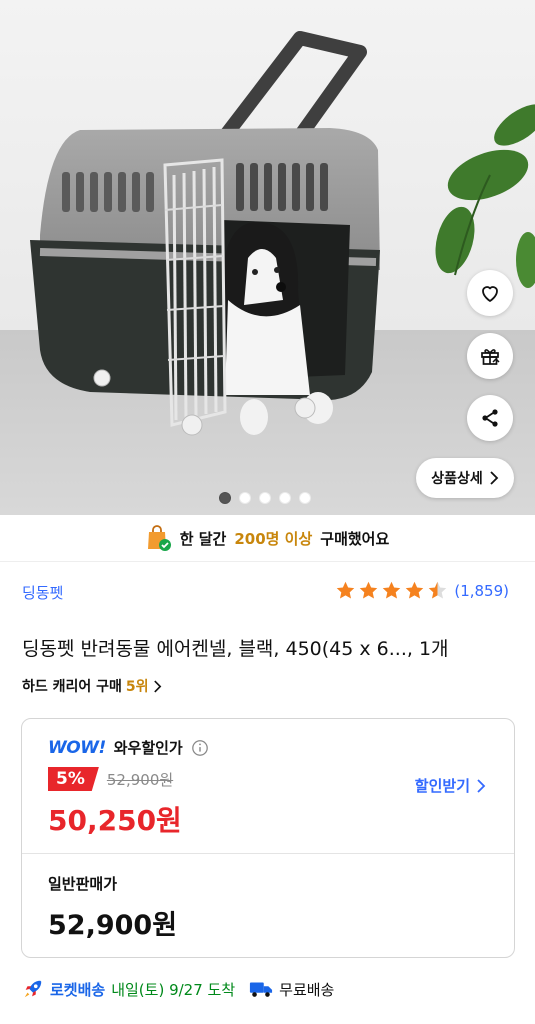  I want to click on heart-icon, so click(490, 294).